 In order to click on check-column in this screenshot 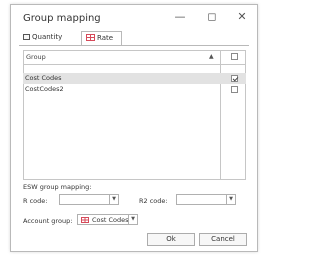, I will do `click(233, 115)`.